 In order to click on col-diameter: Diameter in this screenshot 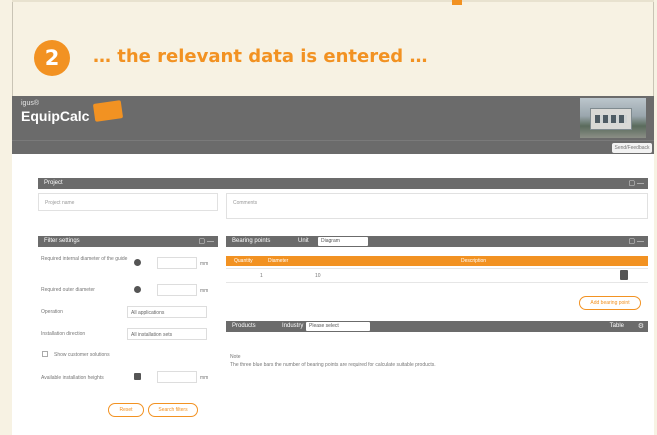, I will do `click(278, 261)`.